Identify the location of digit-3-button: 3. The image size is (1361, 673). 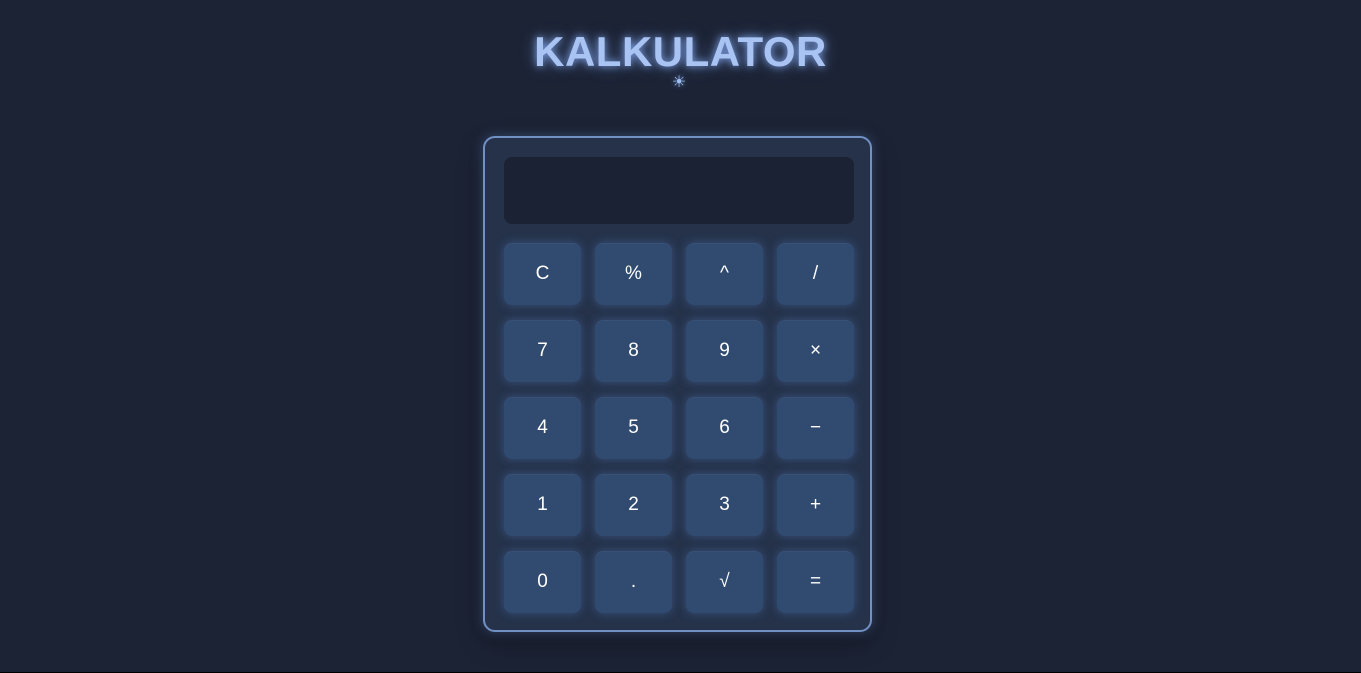
(724, 505).